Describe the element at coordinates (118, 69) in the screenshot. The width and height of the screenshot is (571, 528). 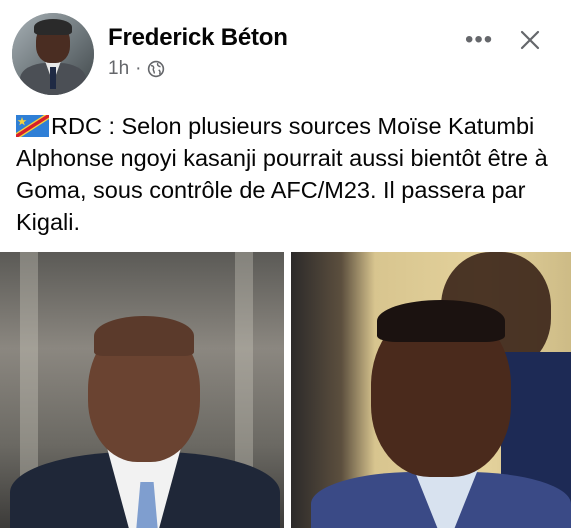
I see `post-time: 1h` at that location.